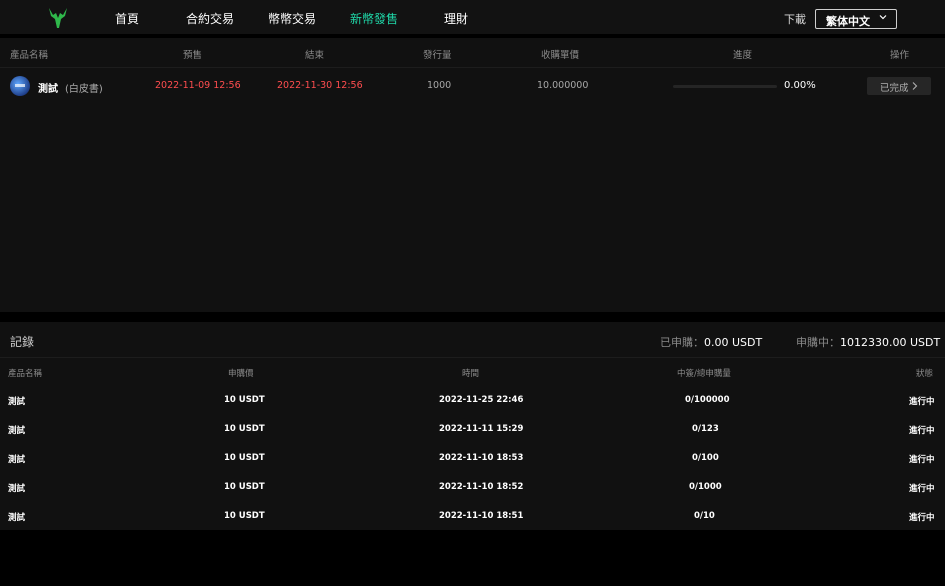  Describe the element at coordinates (704, 516) in the screenshot. I see `rec-qty: 0/10` at that location.